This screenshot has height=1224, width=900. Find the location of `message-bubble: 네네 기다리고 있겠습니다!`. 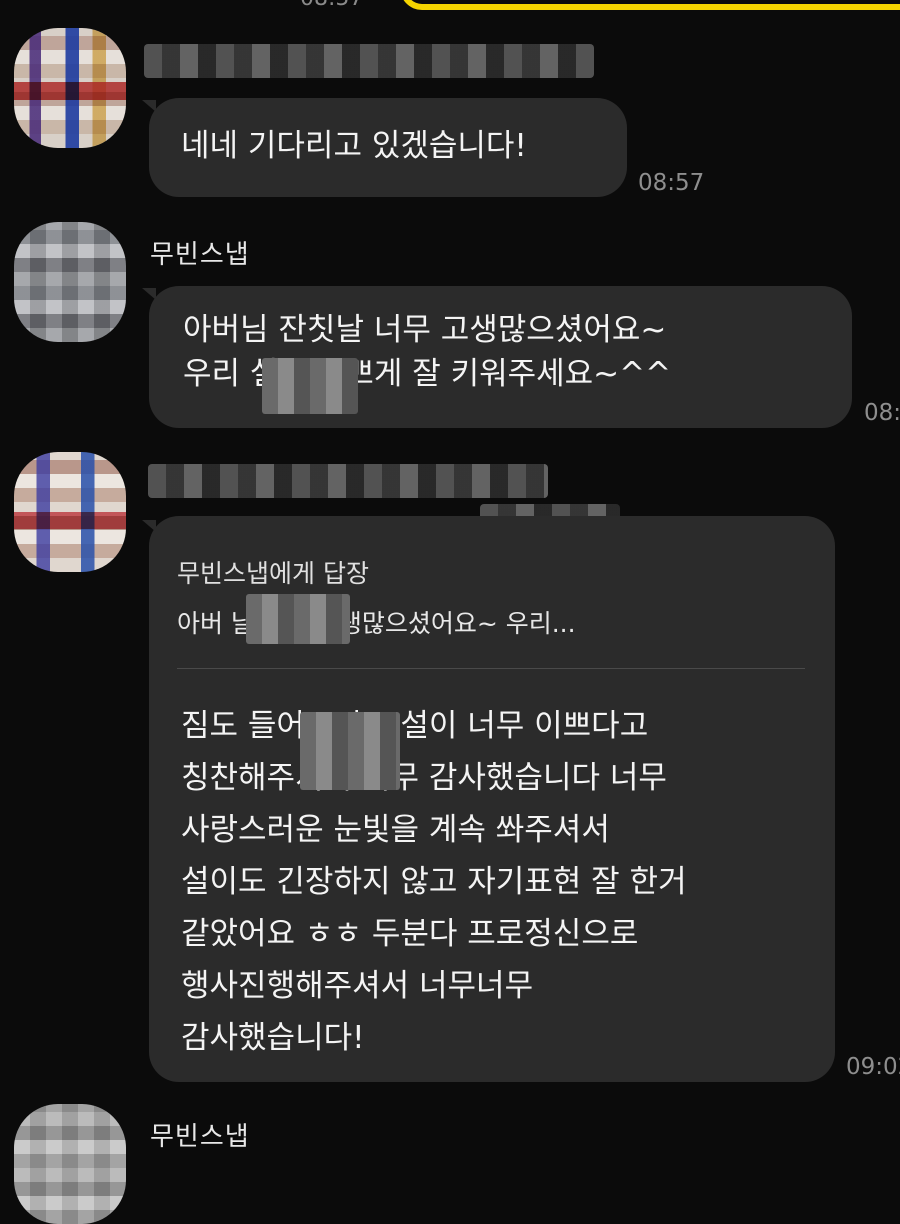

message-bubble: 네네 기다리고 있겠습니다! is located at coordinates (388, 147).